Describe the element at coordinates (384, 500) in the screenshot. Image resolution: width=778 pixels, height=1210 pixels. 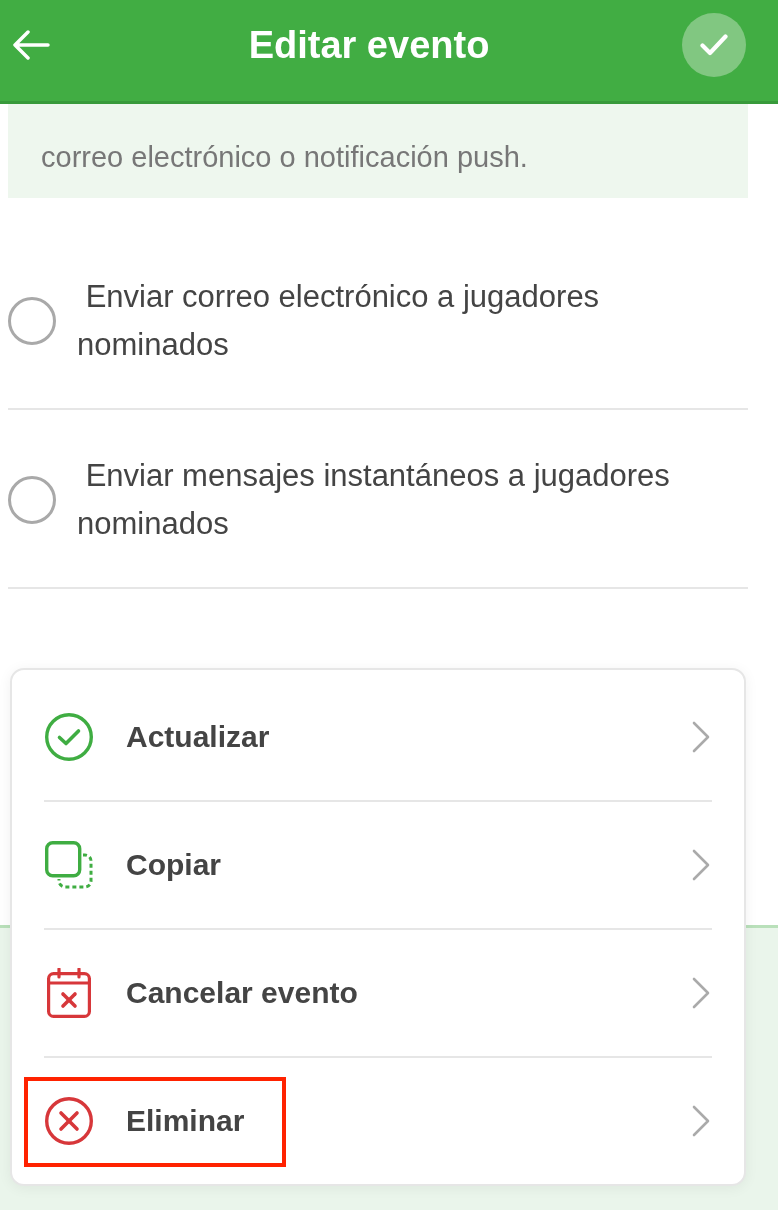
I see `option-label: Enviar mensajes instantáneos a jugadores nominados` at that location.